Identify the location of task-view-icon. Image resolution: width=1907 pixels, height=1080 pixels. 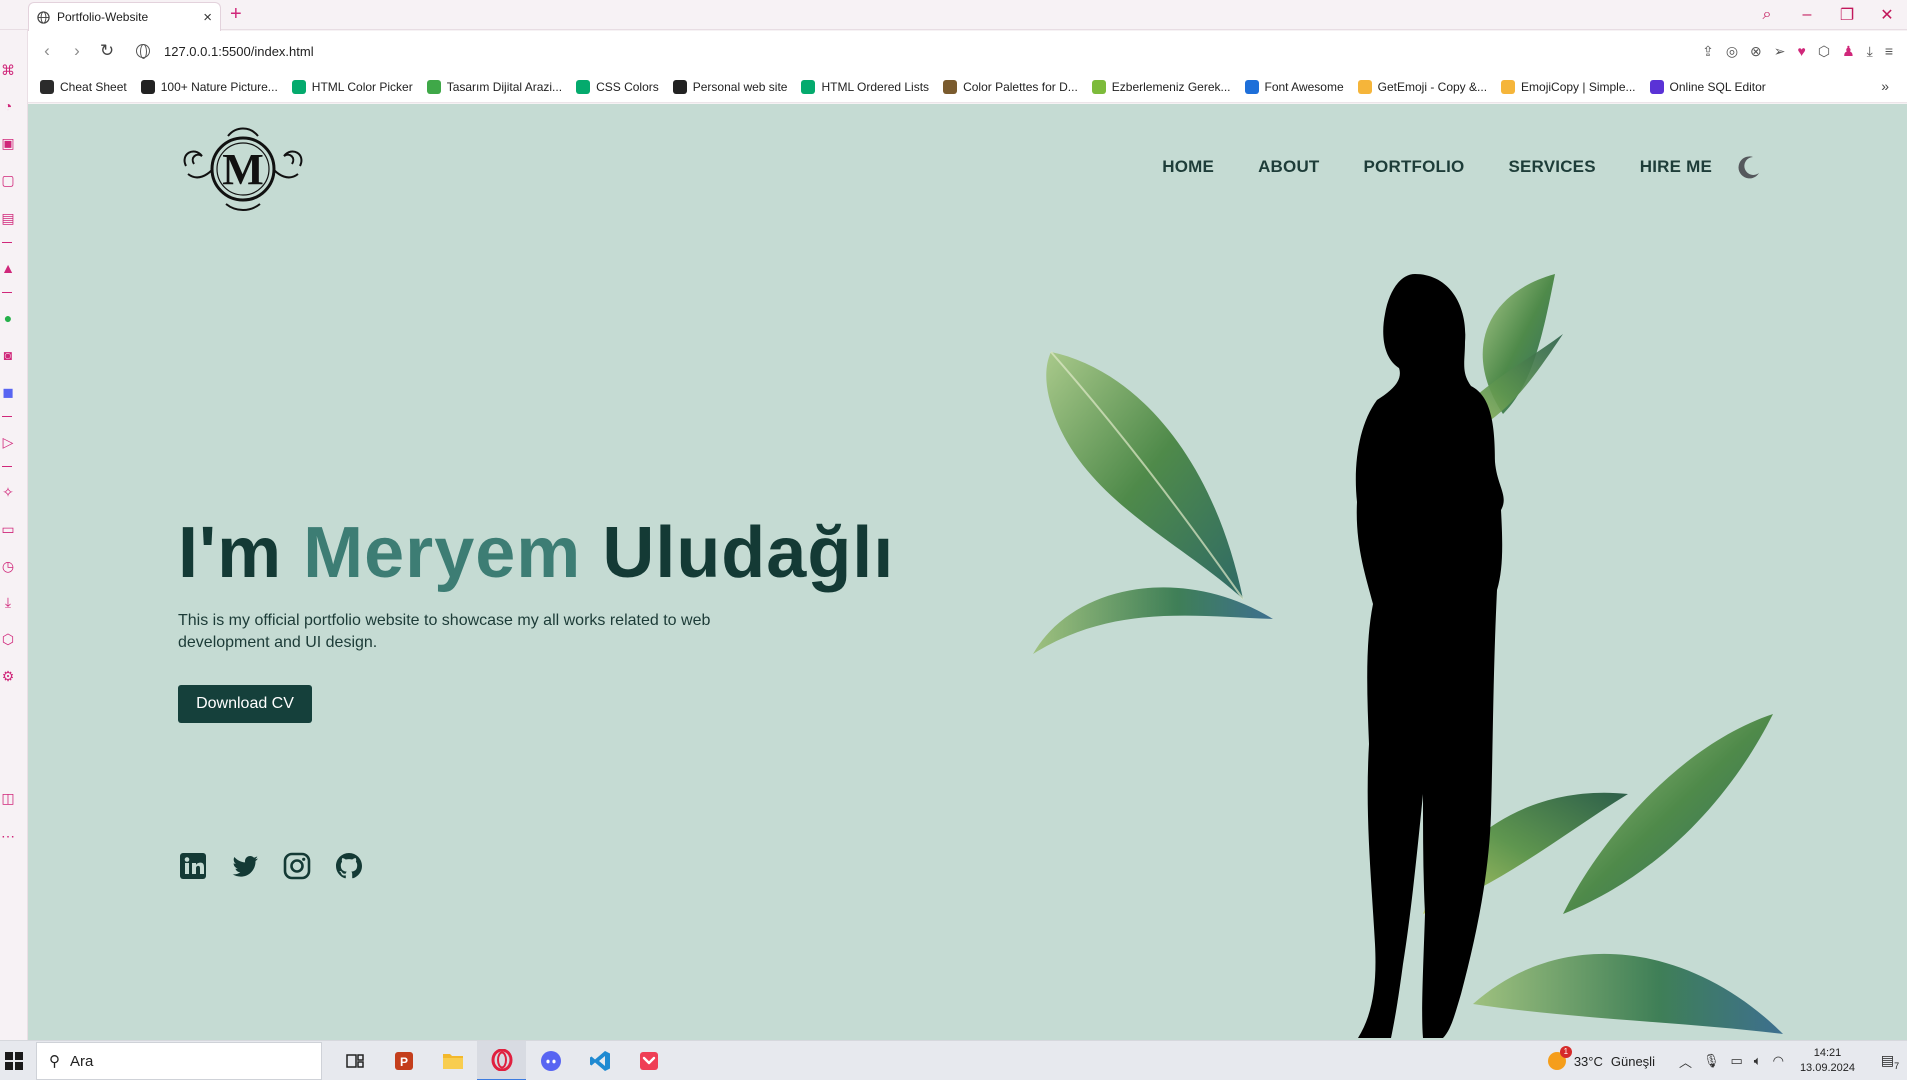
(354, 1060).